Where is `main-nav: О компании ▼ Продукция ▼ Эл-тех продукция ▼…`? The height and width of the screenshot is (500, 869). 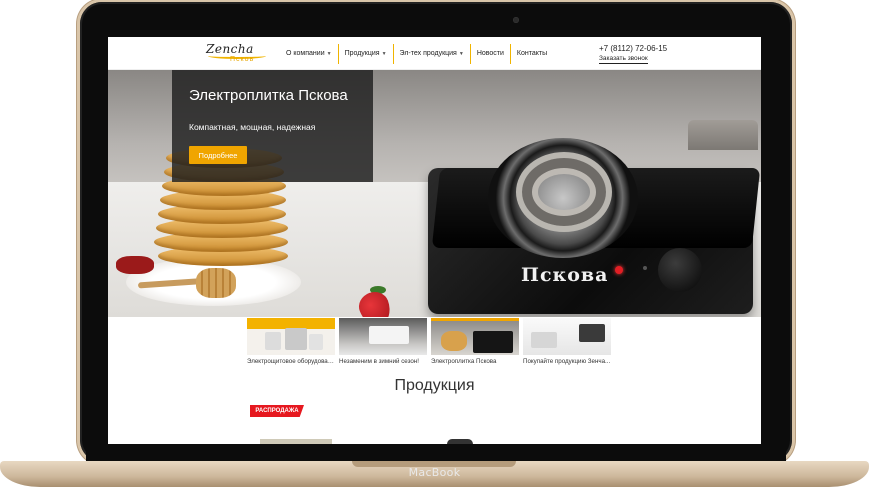 main-nav: О компании ▼ Продукция ▼ Эл-тех продукция ▼… is located at coordinates (416, 53).